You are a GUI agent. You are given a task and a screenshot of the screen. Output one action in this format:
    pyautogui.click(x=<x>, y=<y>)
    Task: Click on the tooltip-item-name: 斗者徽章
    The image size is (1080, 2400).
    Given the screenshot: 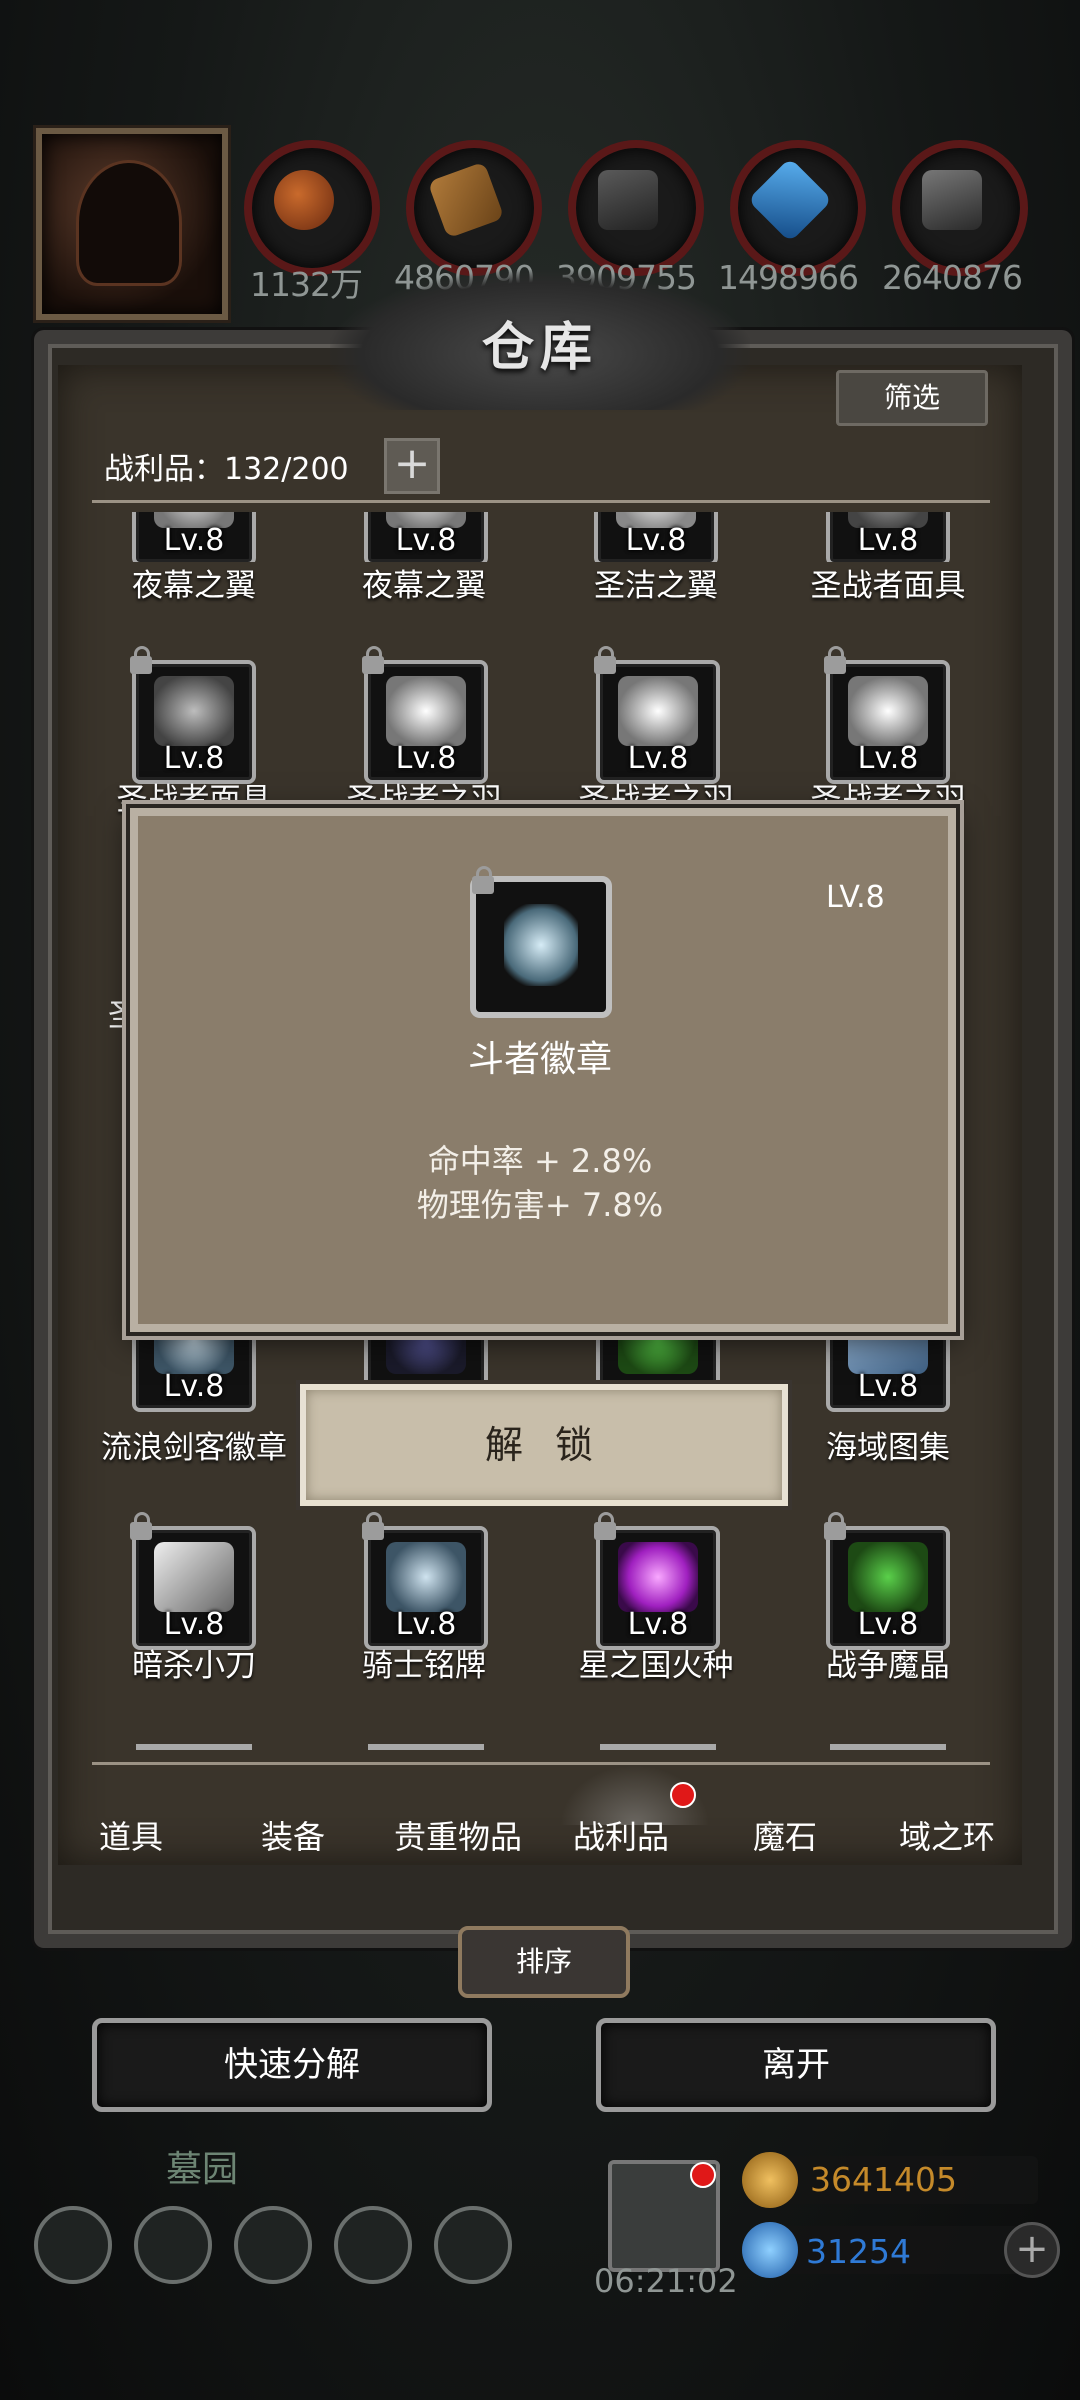 What is the action you would take?
    pyautogui.click(x=539, y=1059)
    